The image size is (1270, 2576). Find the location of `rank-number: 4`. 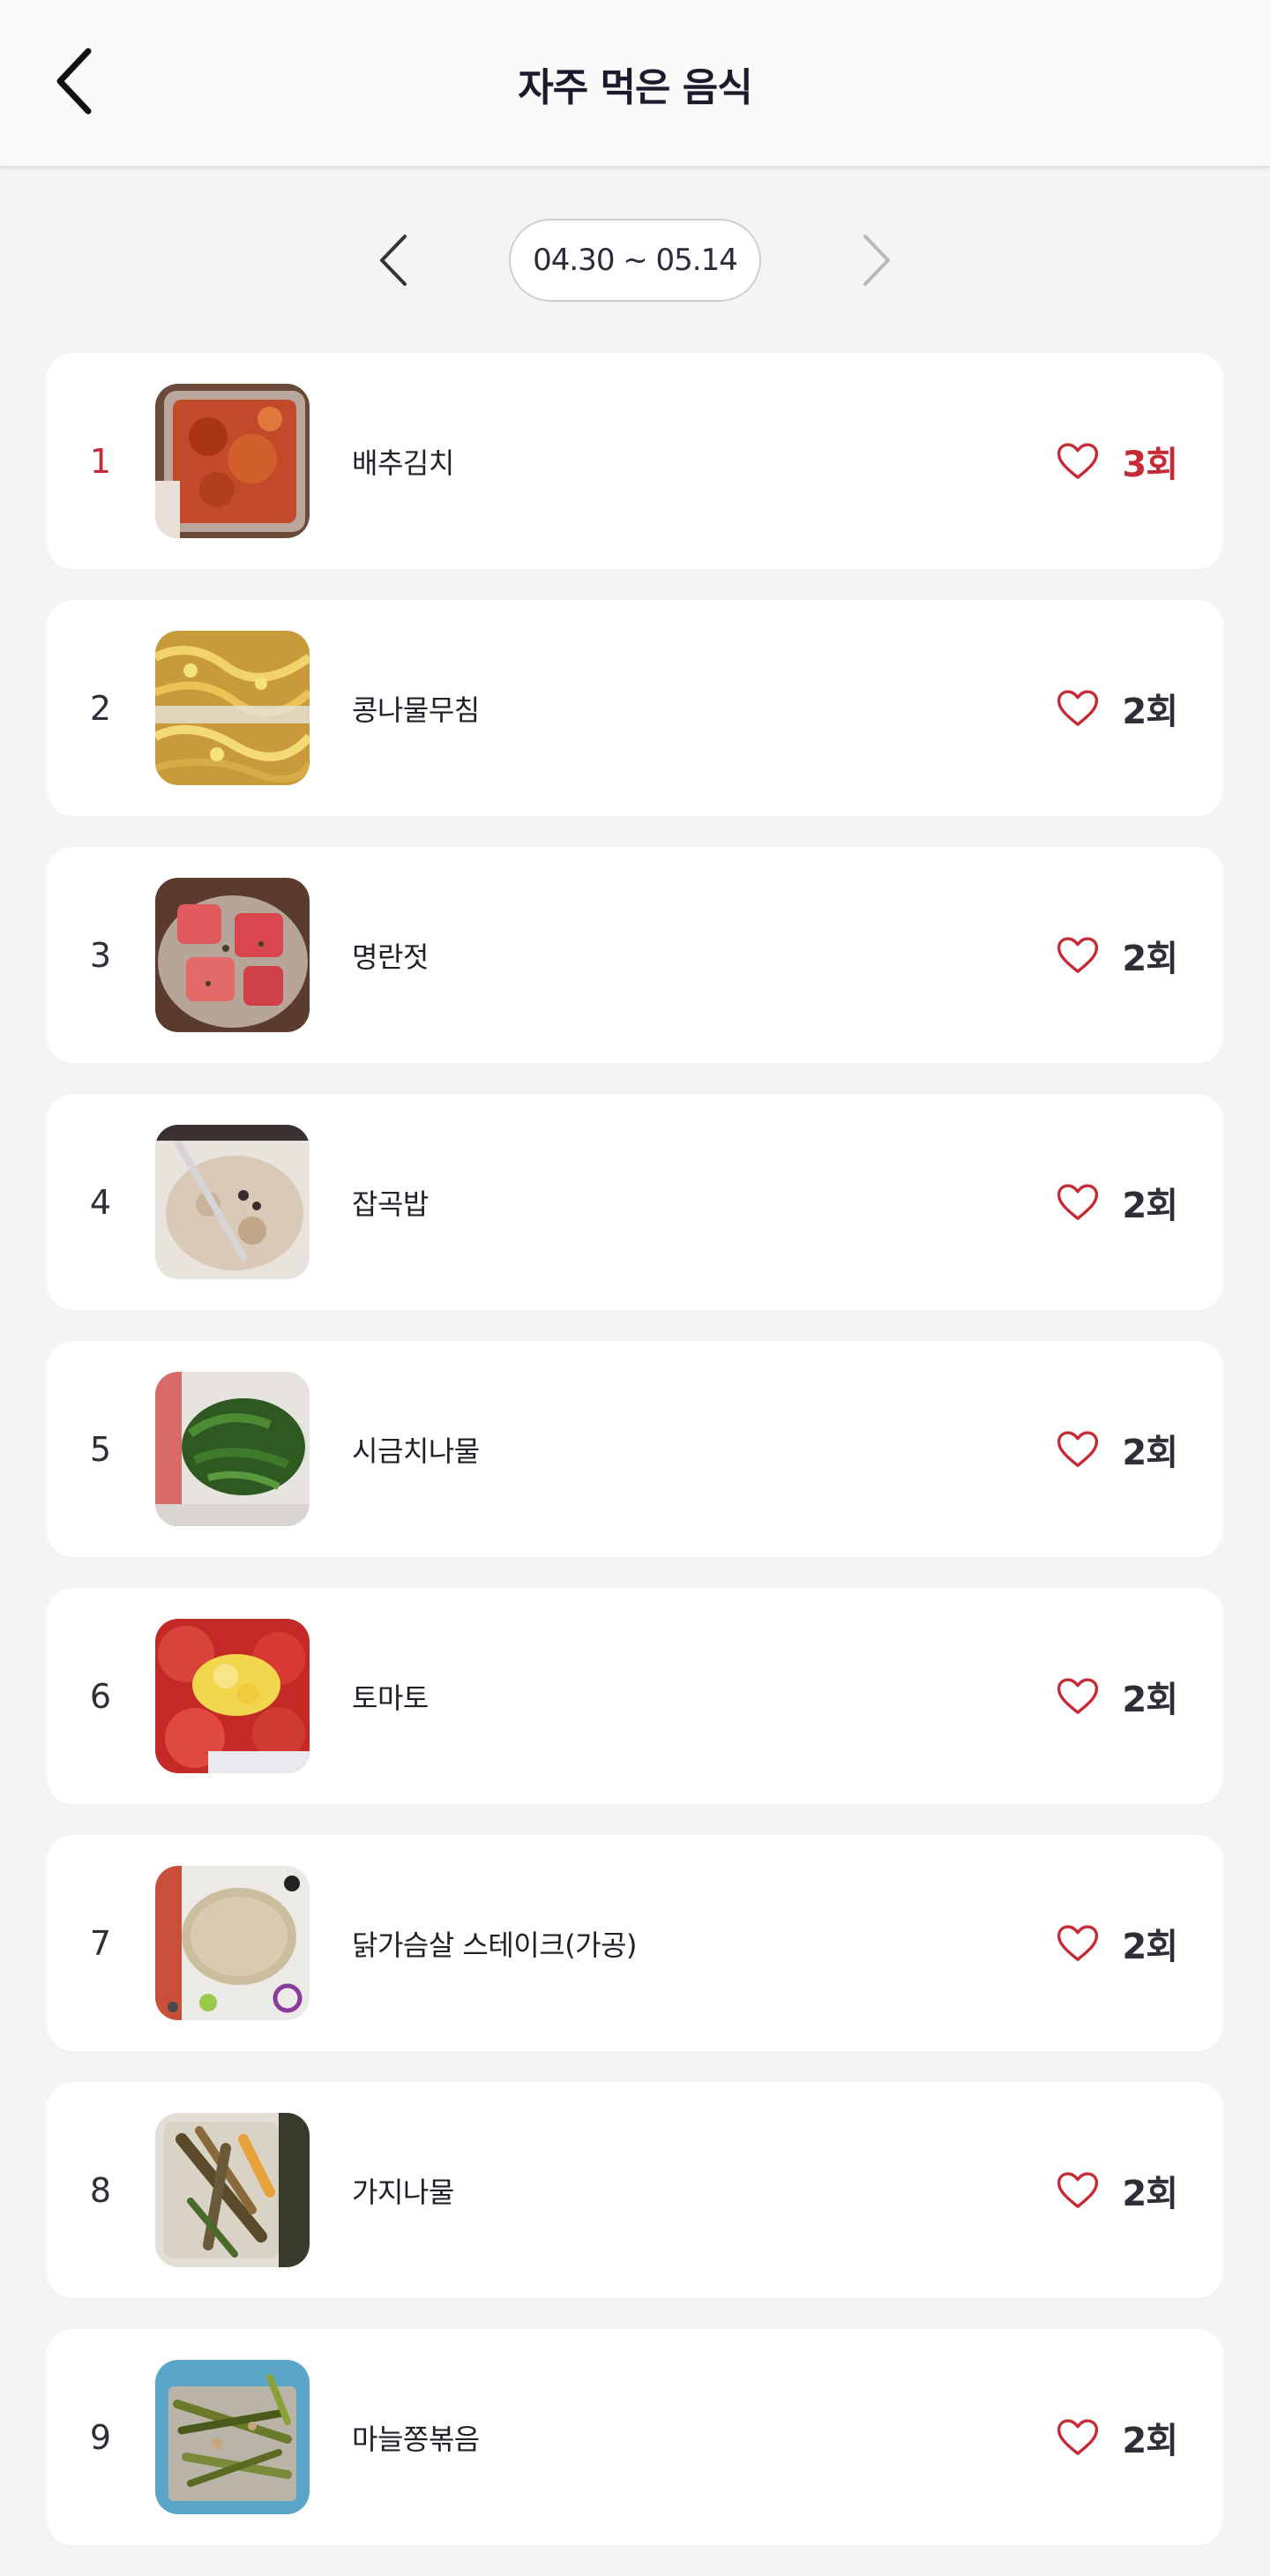

rank-number: 4 is located at coordinates (100, 1202).